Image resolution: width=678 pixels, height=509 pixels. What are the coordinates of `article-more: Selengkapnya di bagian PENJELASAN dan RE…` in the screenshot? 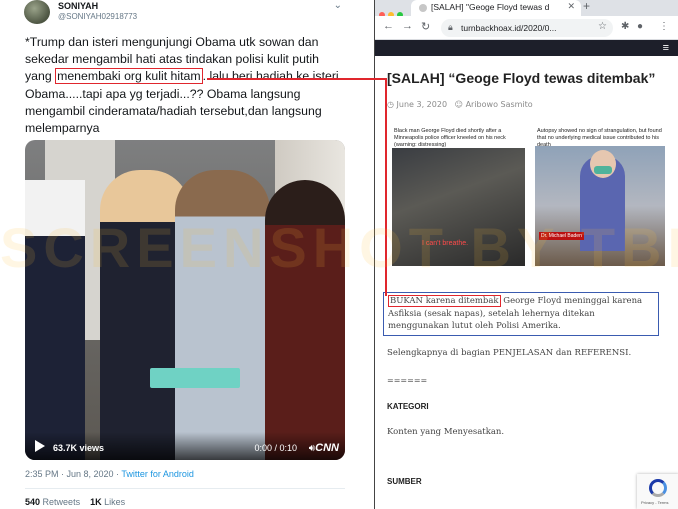 It's located at (509, 353).